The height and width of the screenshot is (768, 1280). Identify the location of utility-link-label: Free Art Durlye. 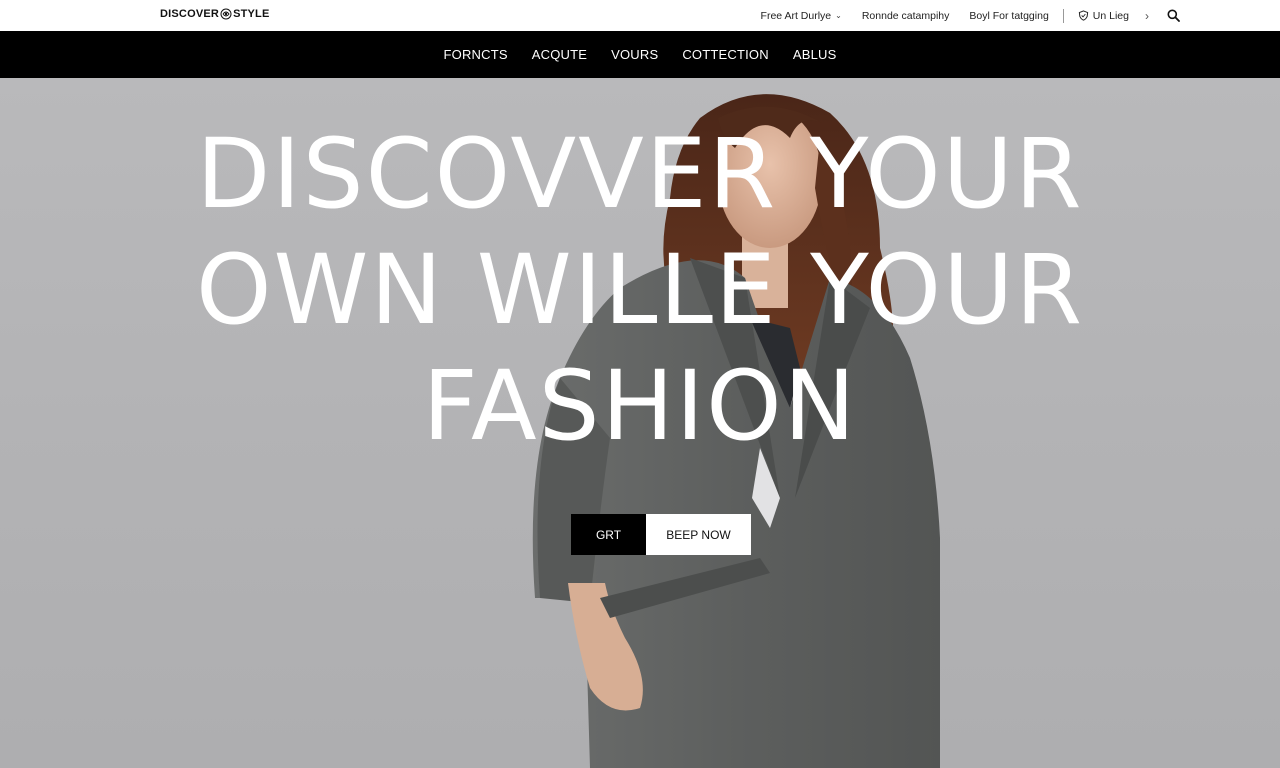
(796, 15).